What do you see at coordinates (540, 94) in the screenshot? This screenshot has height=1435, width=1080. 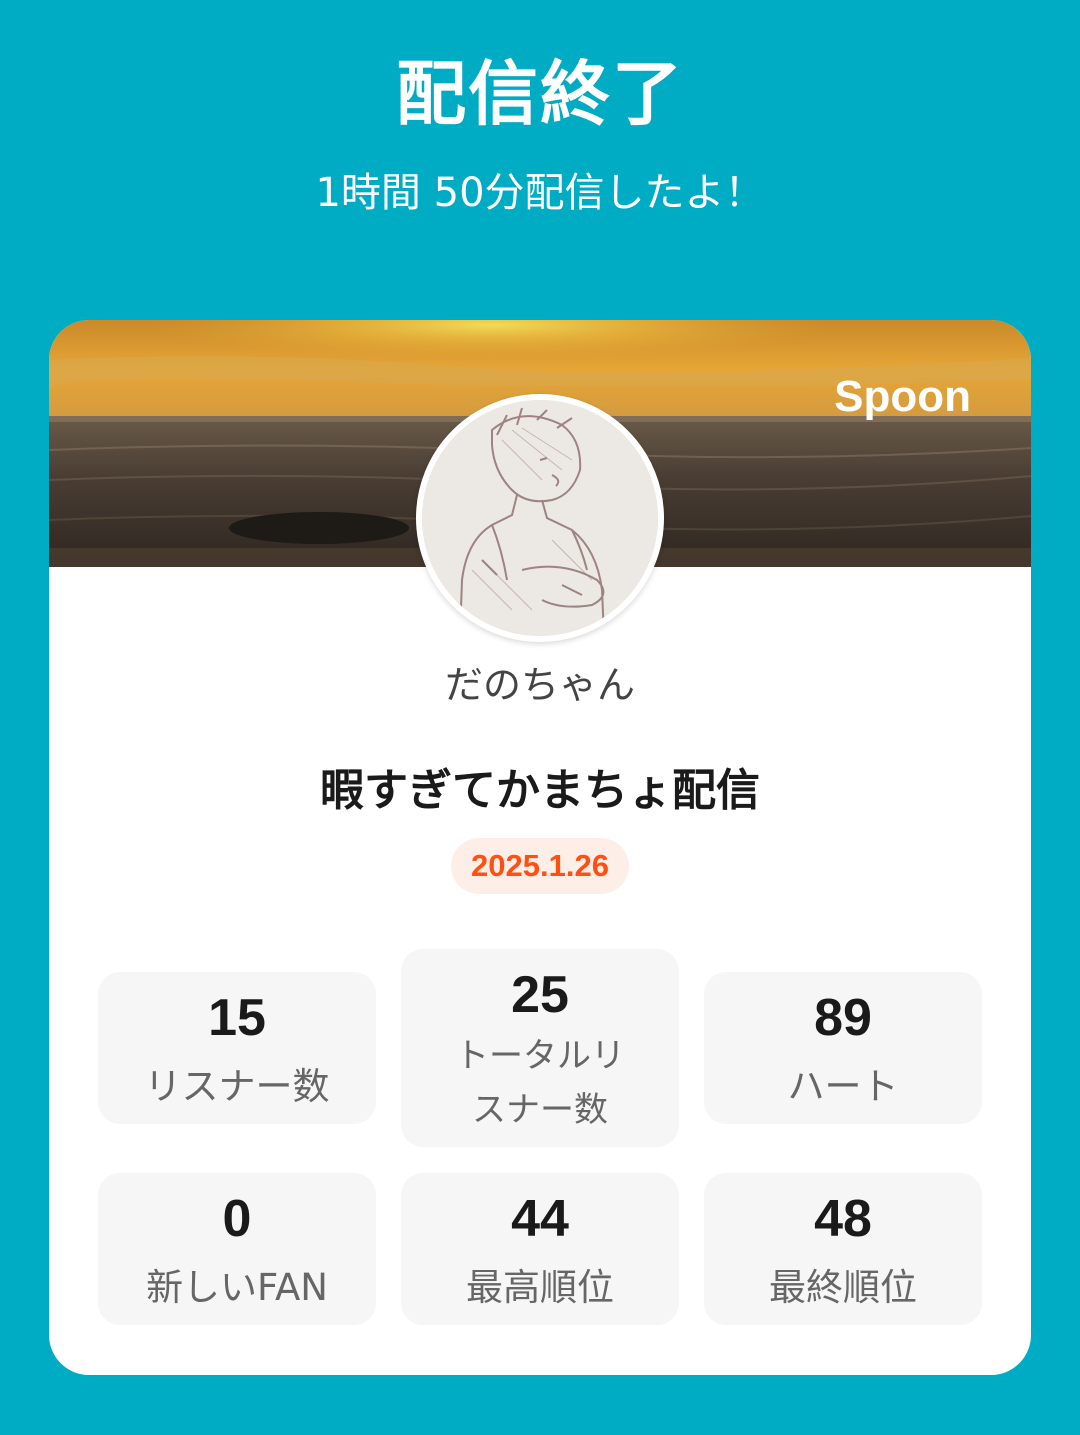 I see `page-title: 配信終了` at bounding box center [540, 94].